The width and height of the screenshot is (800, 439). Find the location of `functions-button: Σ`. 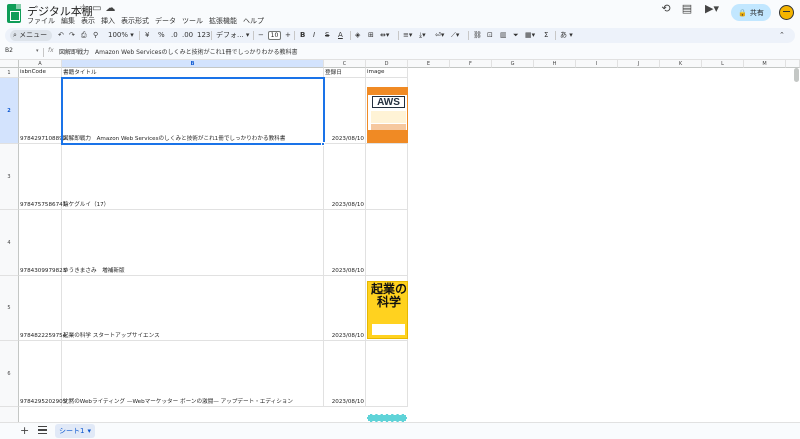

functions-button: Σ is located at coordinates (546, 35).